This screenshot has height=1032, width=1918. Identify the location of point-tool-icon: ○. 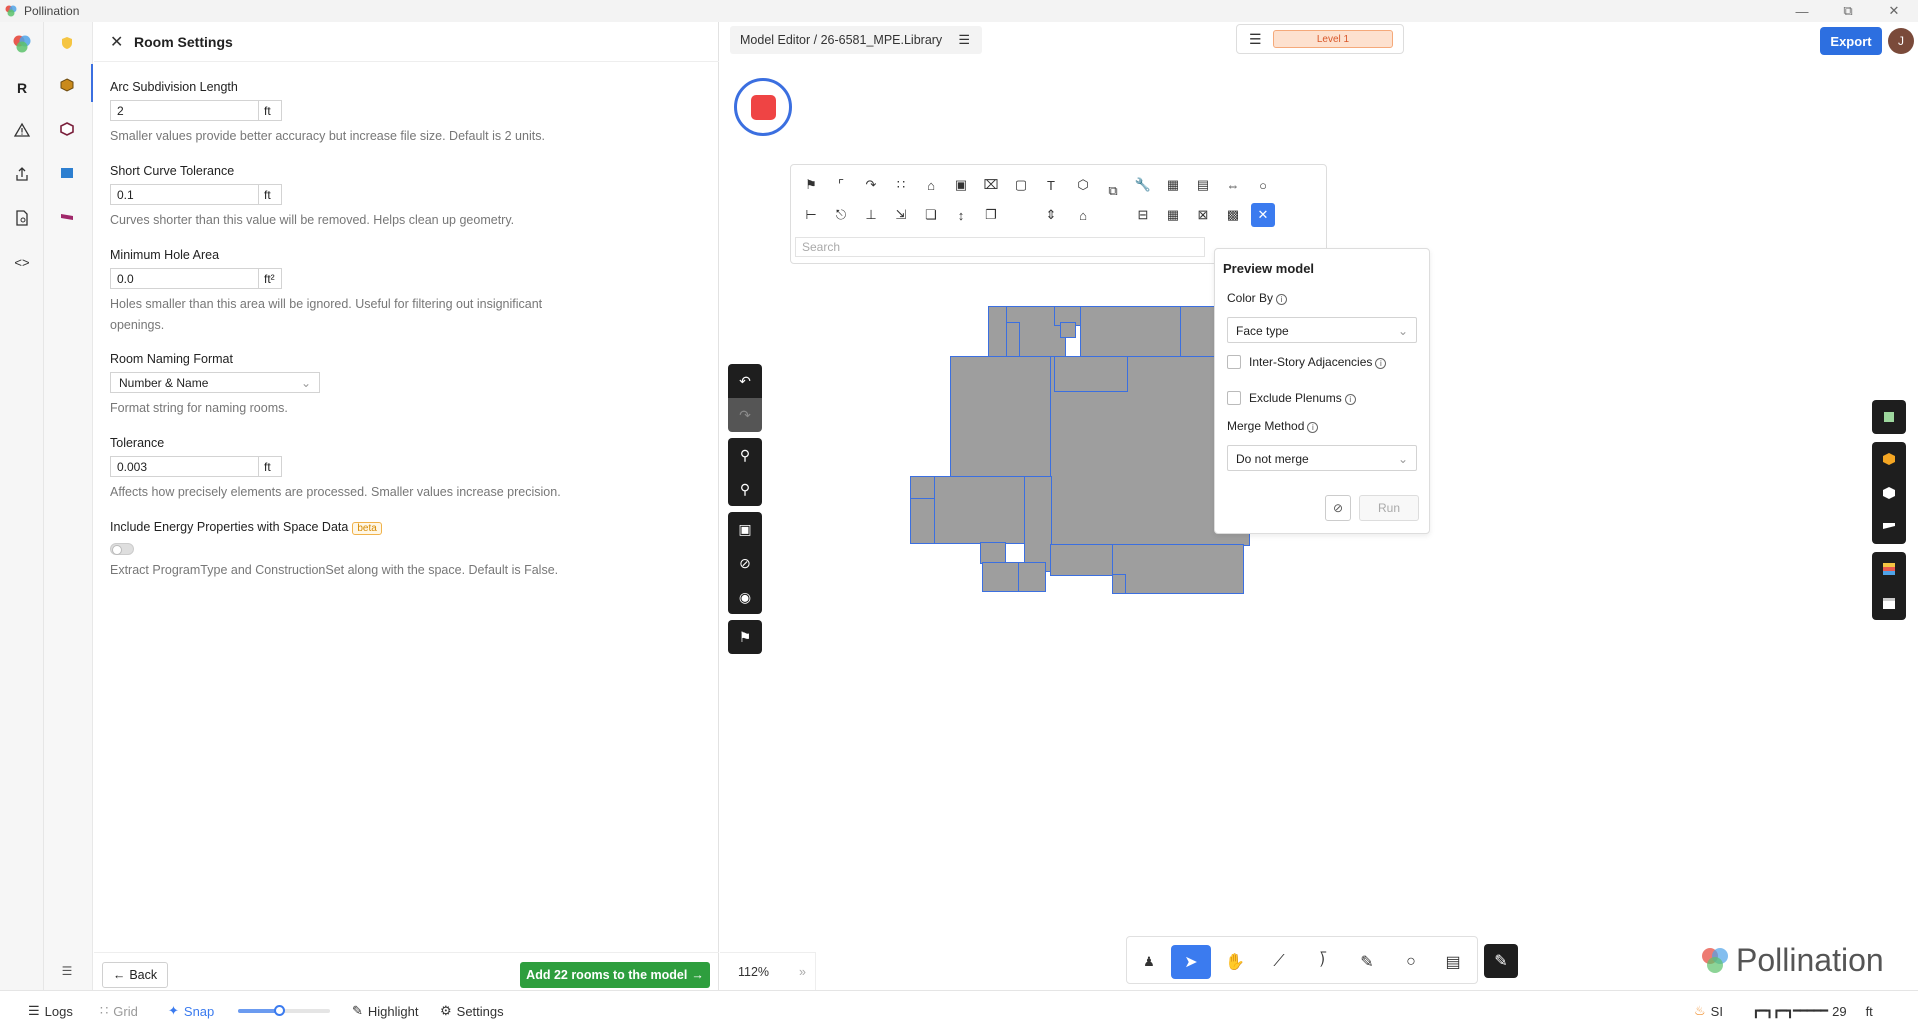
(1411, 962).